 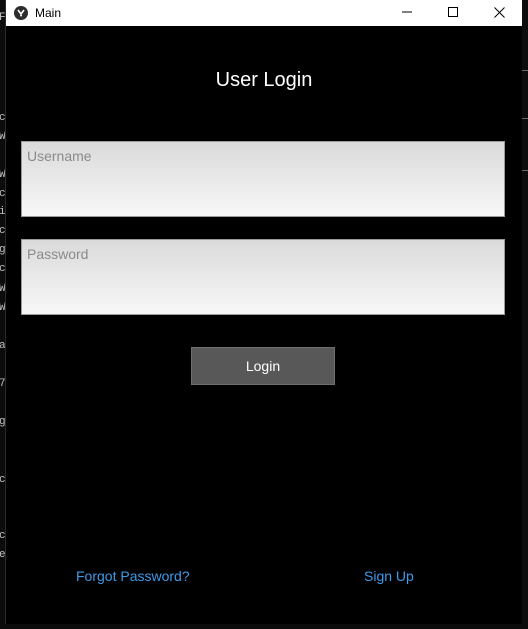 I want to click on password-input, so click(x=263, y=277).